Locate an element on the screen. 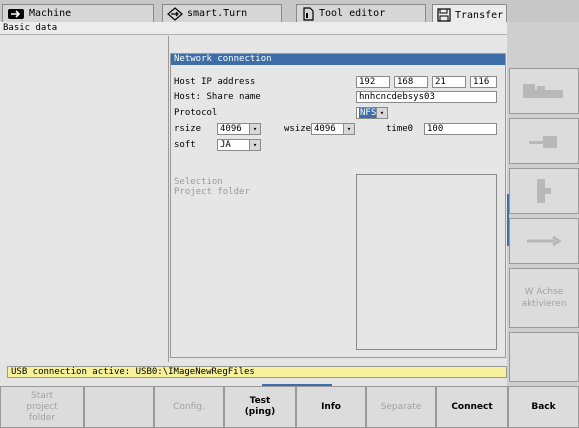  softkey-label: Start project folder is located at coordinates (42, 406).